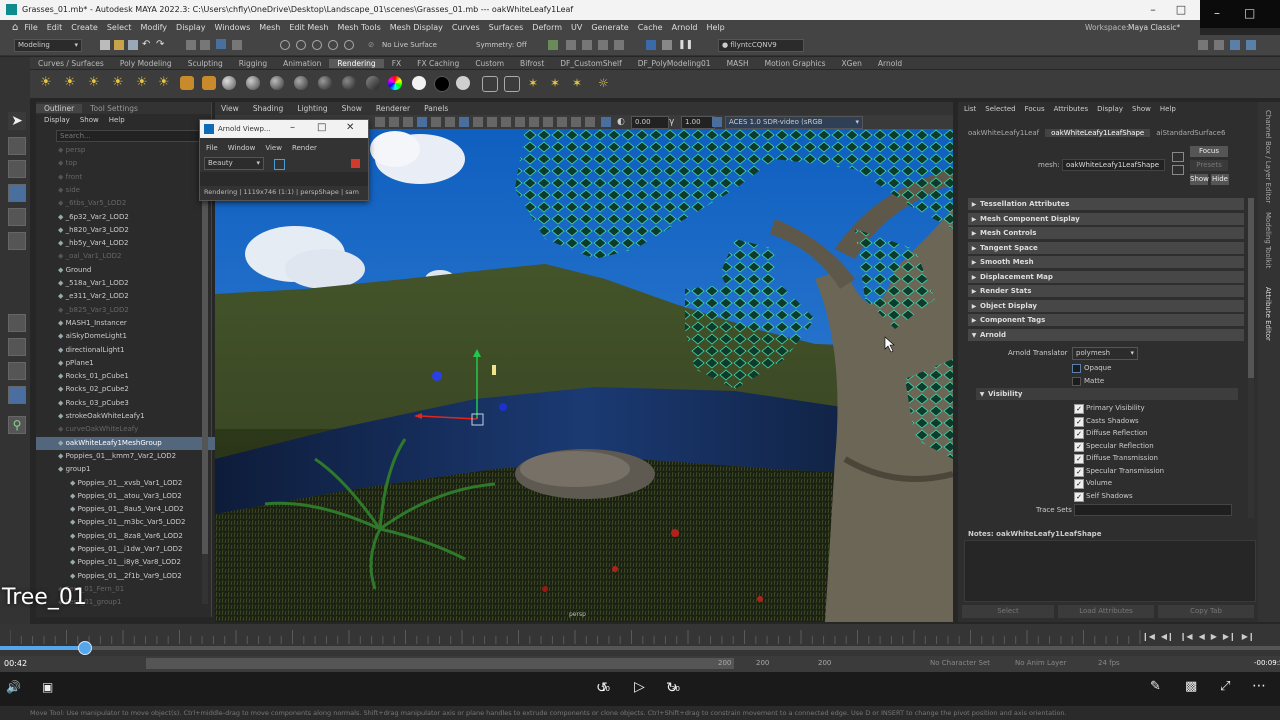 The image size is (1280, 720). I want to click on blinn-sphere-icon, so click(229, 83).